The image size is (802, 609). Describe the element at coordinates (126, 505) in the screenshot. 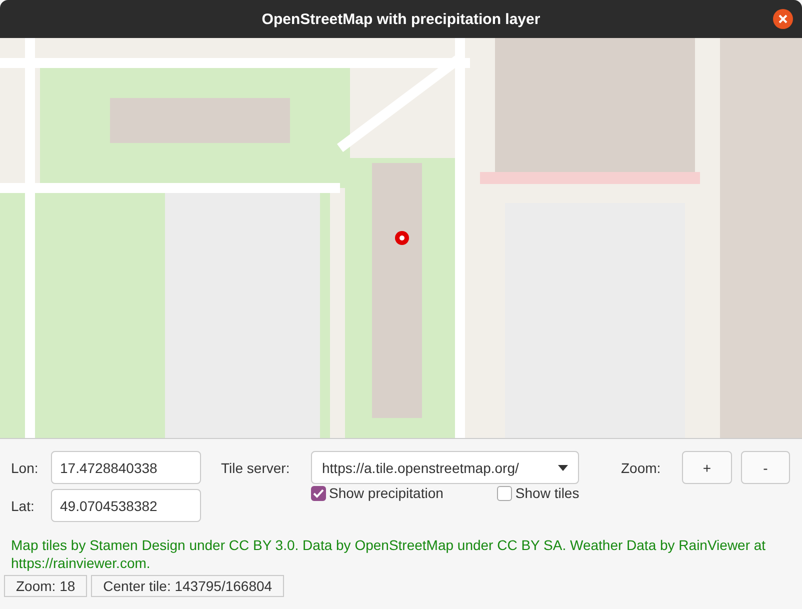

I see `lat-field: 49.0704538382` at that location.